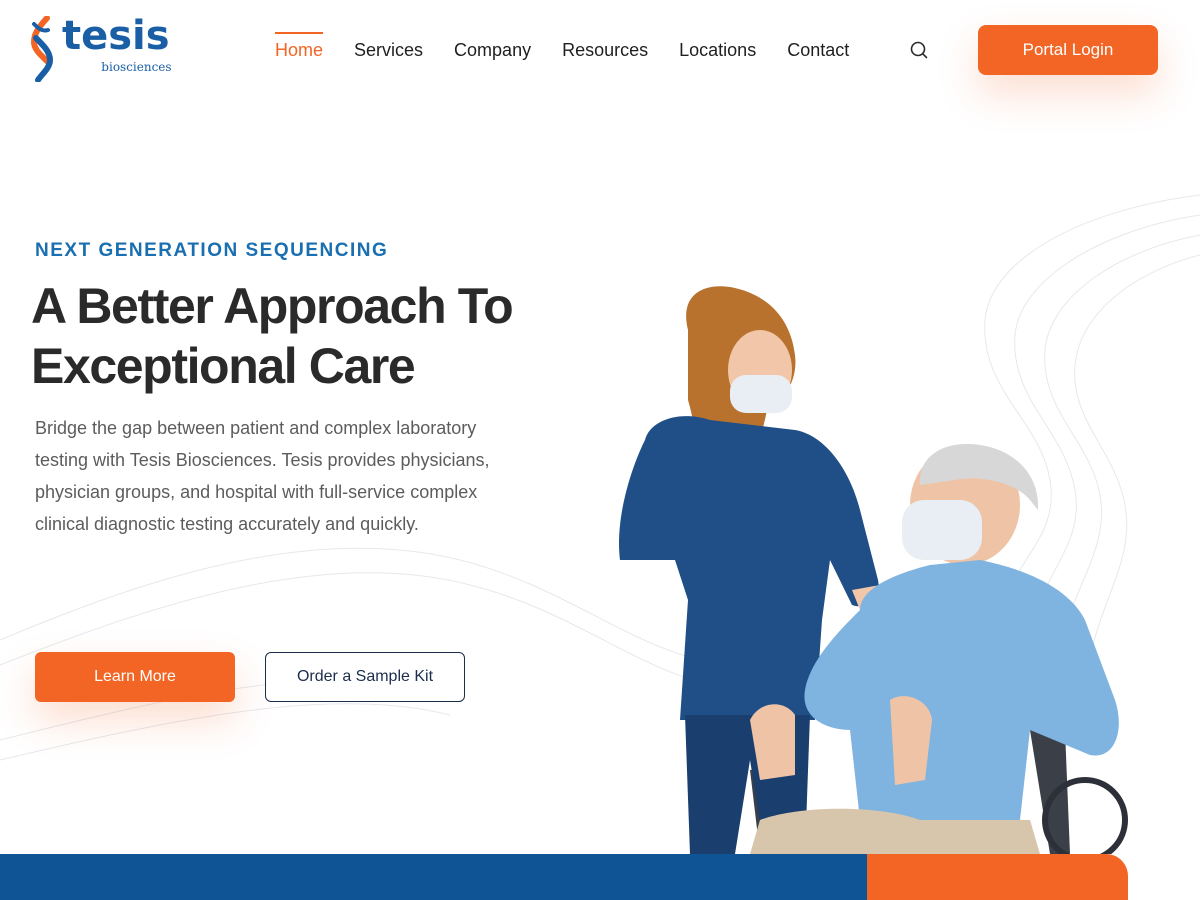 The image size is (1200, 900). What do you see at coordinates (116, 36) in the screenshot?
I see `brand-name: tesis` at bounding box center [116, 36].